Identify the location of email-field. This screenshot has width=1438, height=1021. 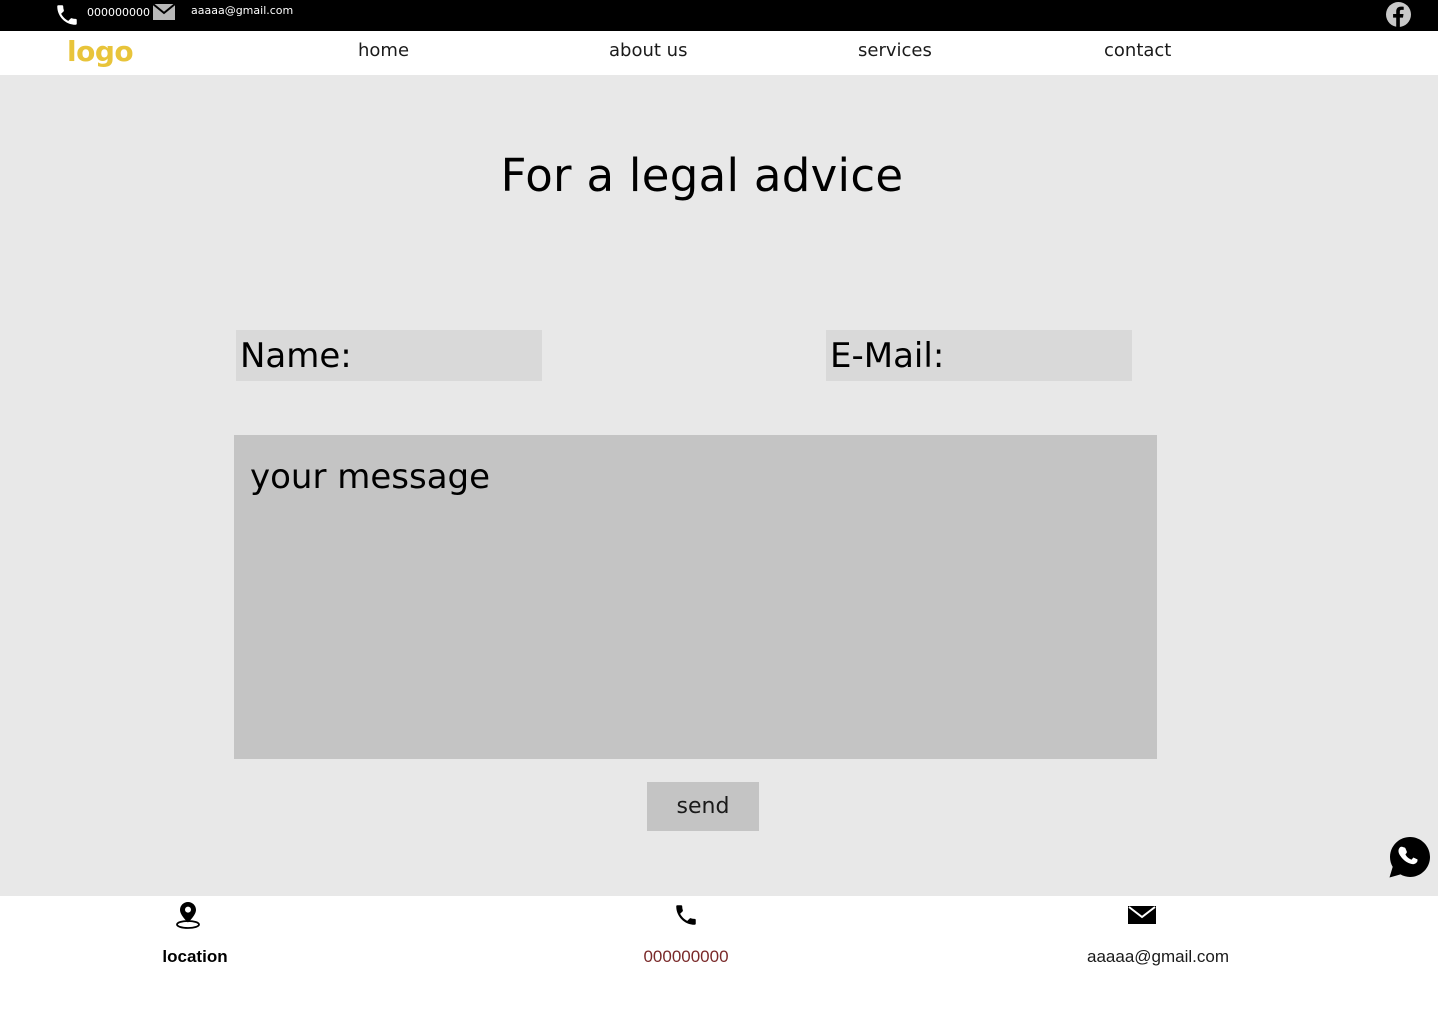
(979, 355).